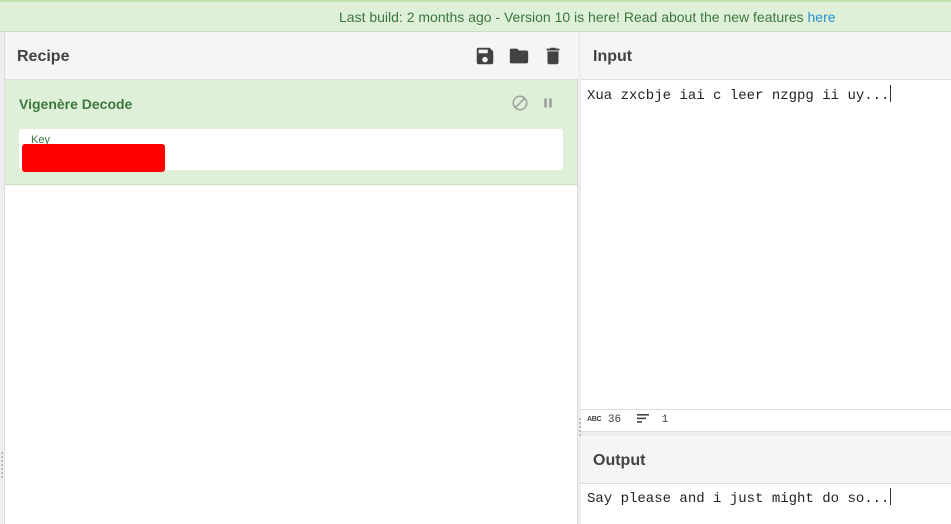  Describe the element at coordinates (485, 56) in the screenshot. I see `save-icon` at that location.